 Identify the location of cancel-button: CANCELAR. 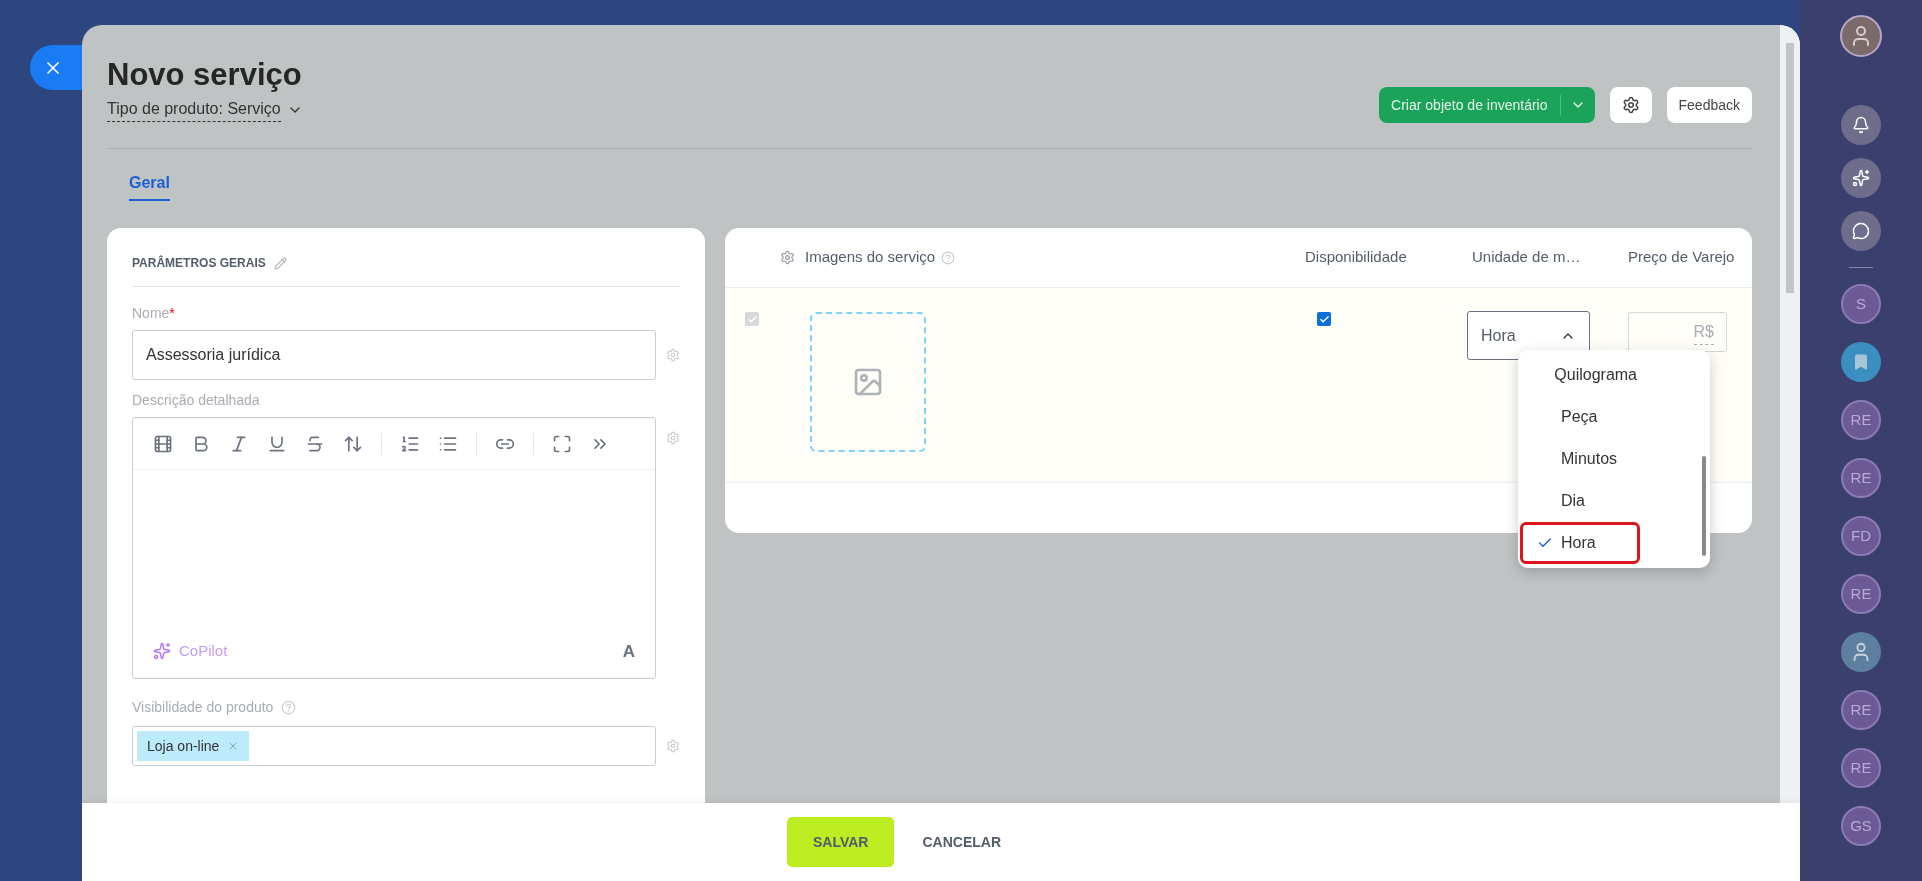
(961, 842).